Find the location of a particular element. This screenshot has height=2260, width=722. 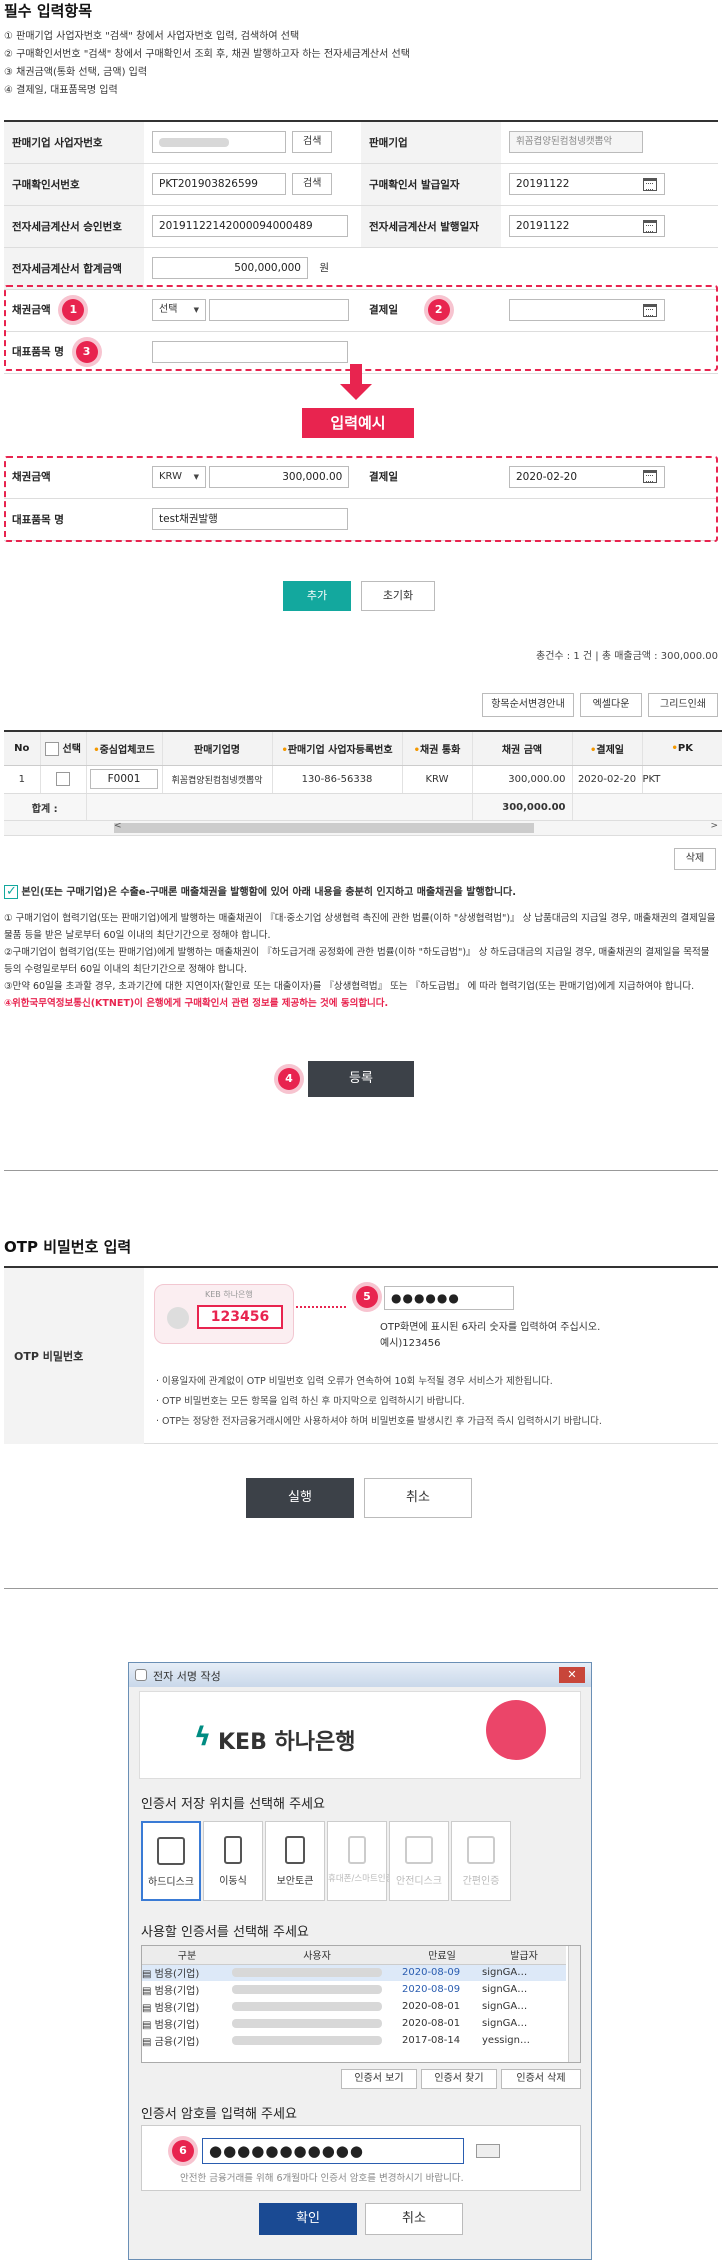

location-options: 하드디스크 이동식 보안토큰 휴대폰/스마트인증 안전디스크 간편인증 is located at coordinates (327, 1861).